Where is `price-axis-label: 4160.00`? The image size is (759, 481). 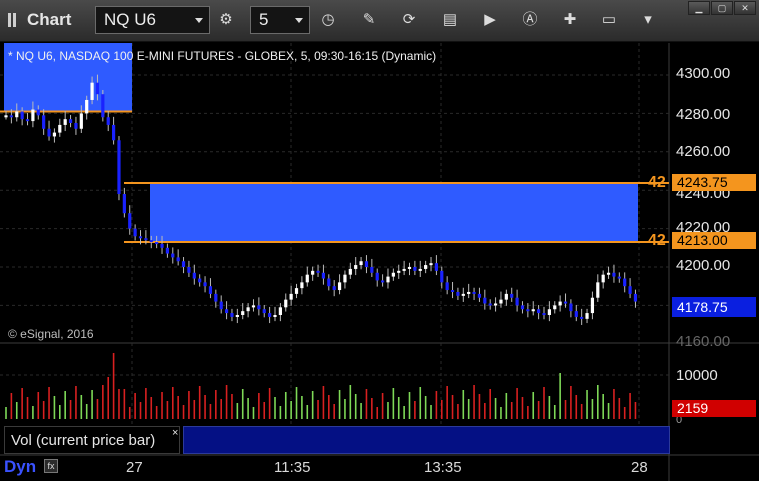 price-axis-label: 4160.00 is located at coordinates (703, 341).